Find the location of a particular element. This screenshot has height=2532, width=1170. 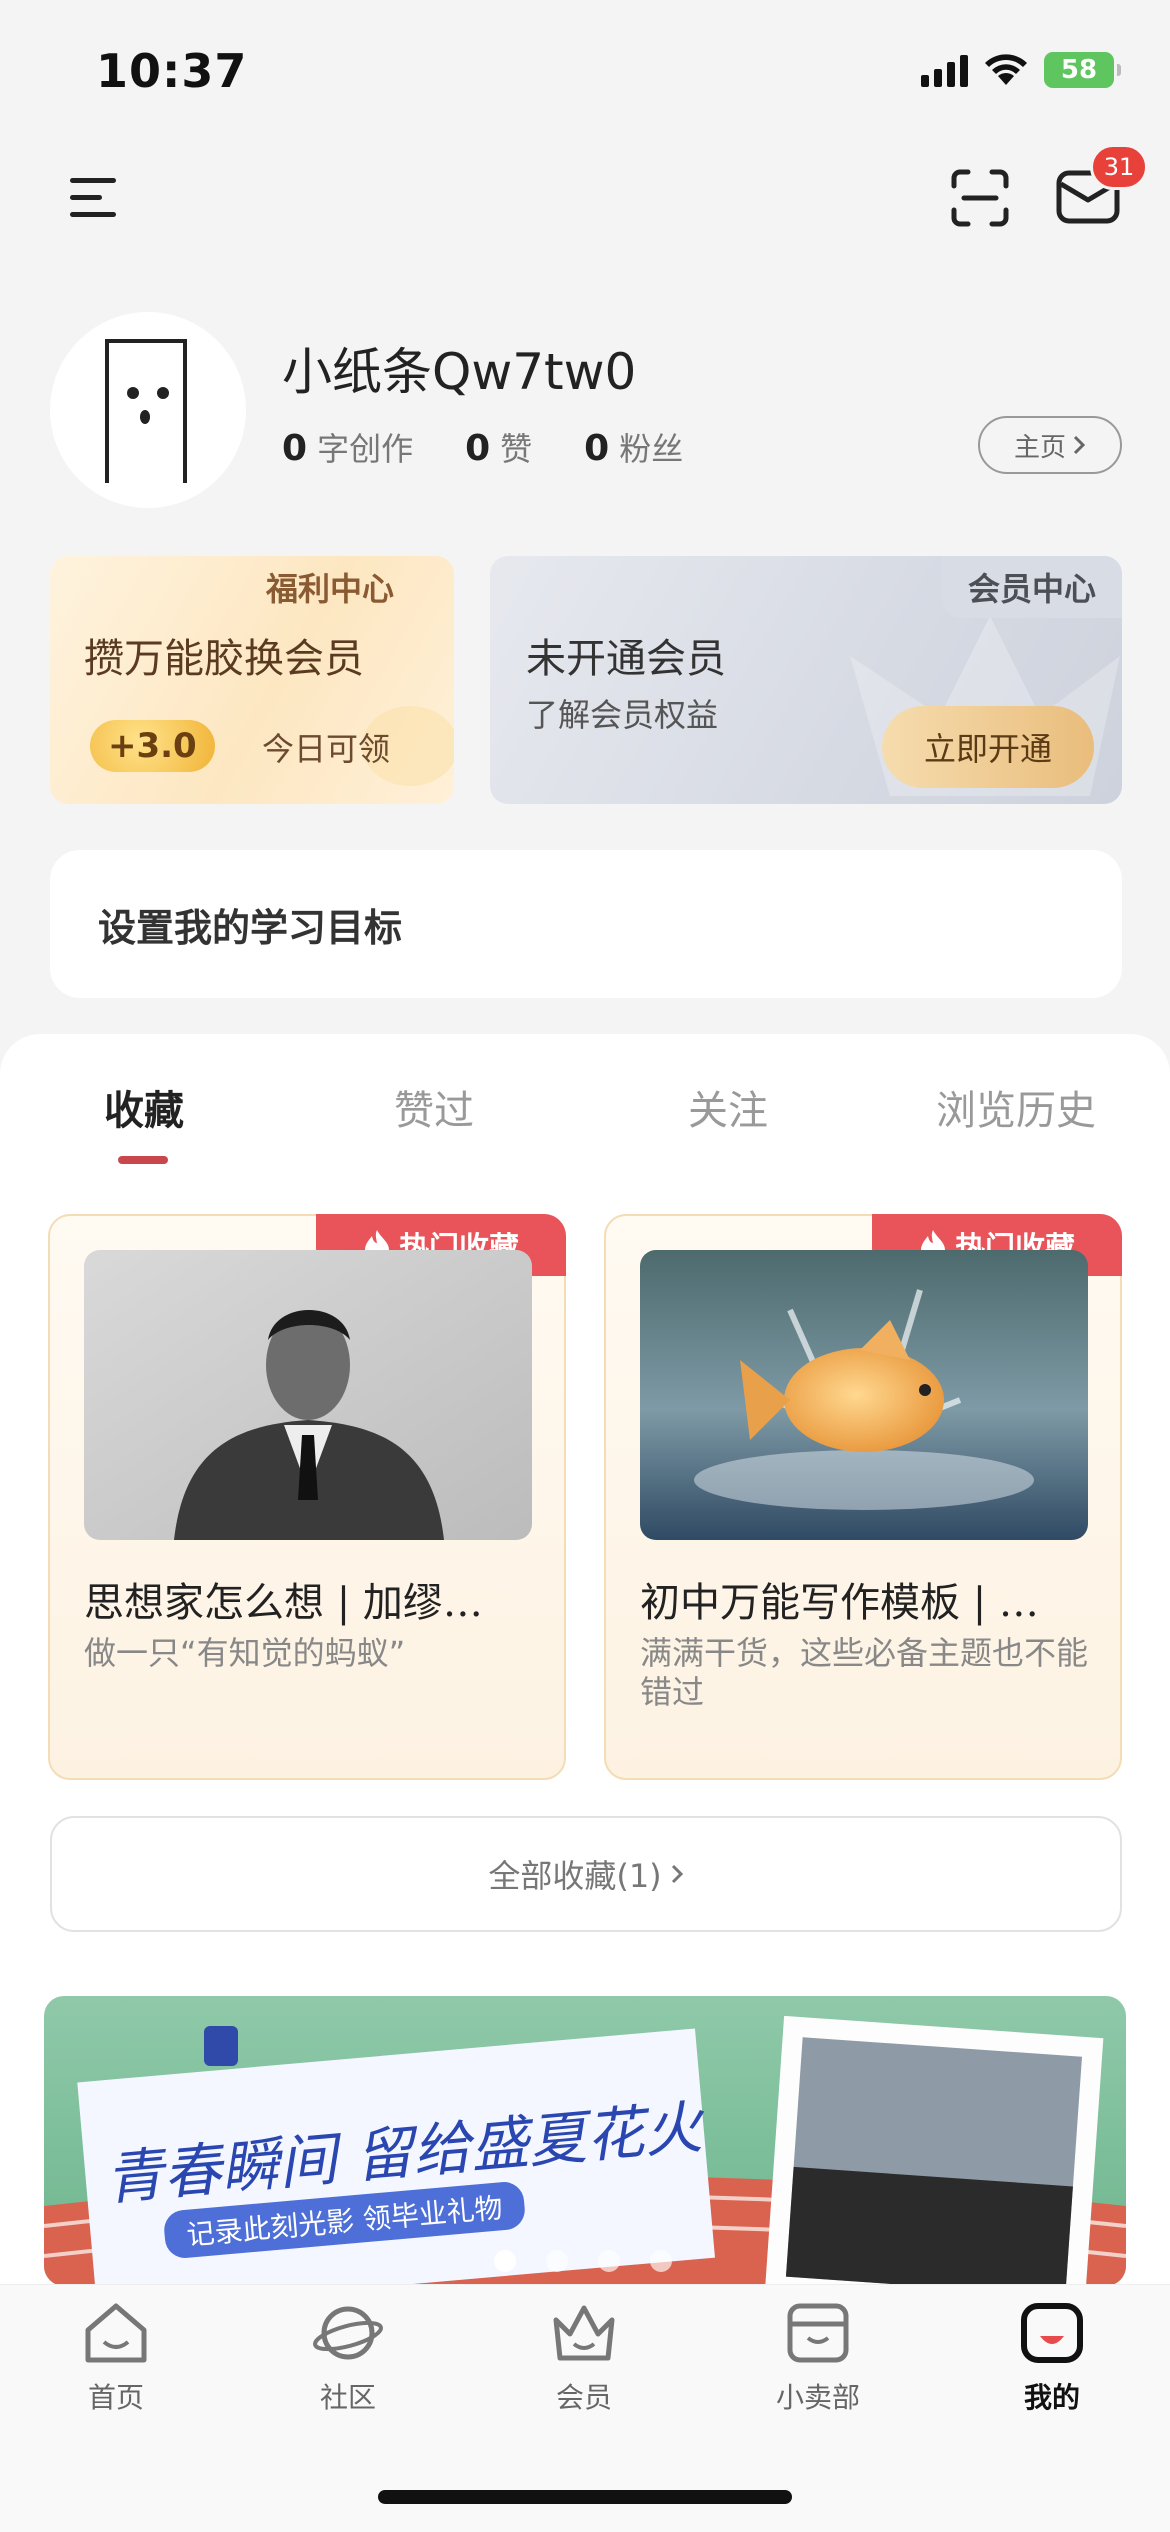

welfare-title: 攒万能胶换会员 is located at coordinates (224, 659).